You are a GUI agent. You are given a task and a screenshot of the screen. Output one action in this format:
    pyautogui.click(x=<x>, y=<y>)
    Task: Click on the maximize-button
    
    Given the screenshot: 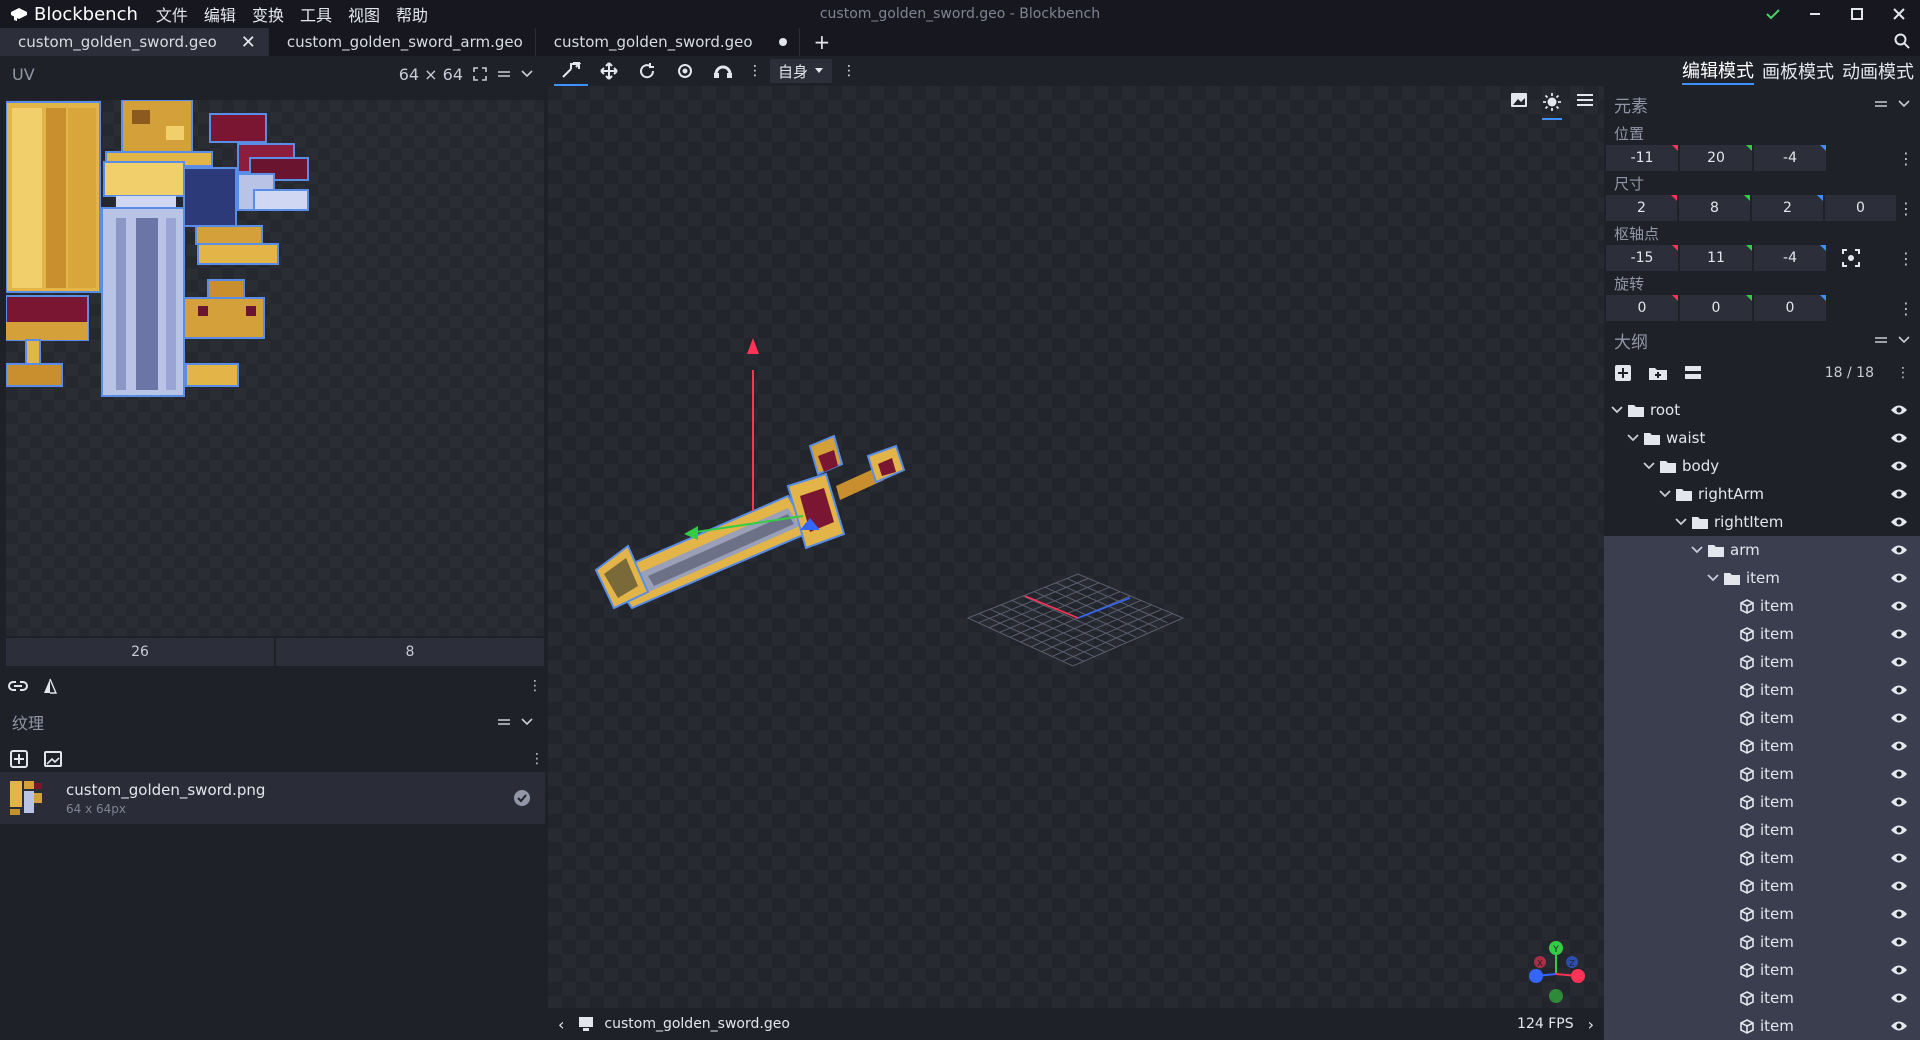 What is the action you would take?
    pyautogui.click(x=1857, y=14)
    